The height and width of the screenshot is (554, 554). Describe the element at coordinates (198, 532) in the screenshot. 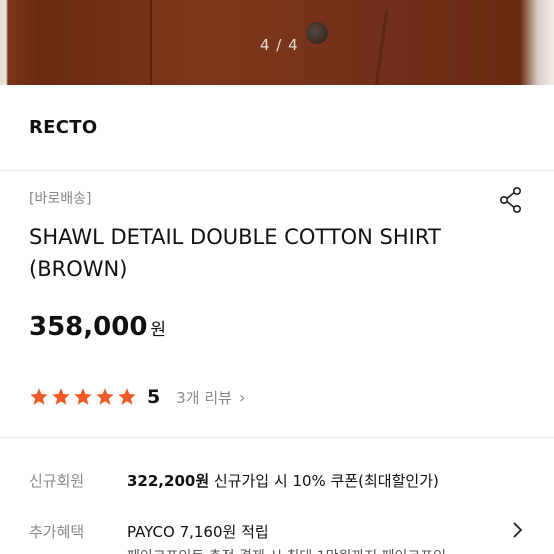

I see `benefit-detail: PAYCO 7,160원 적립` at that location.